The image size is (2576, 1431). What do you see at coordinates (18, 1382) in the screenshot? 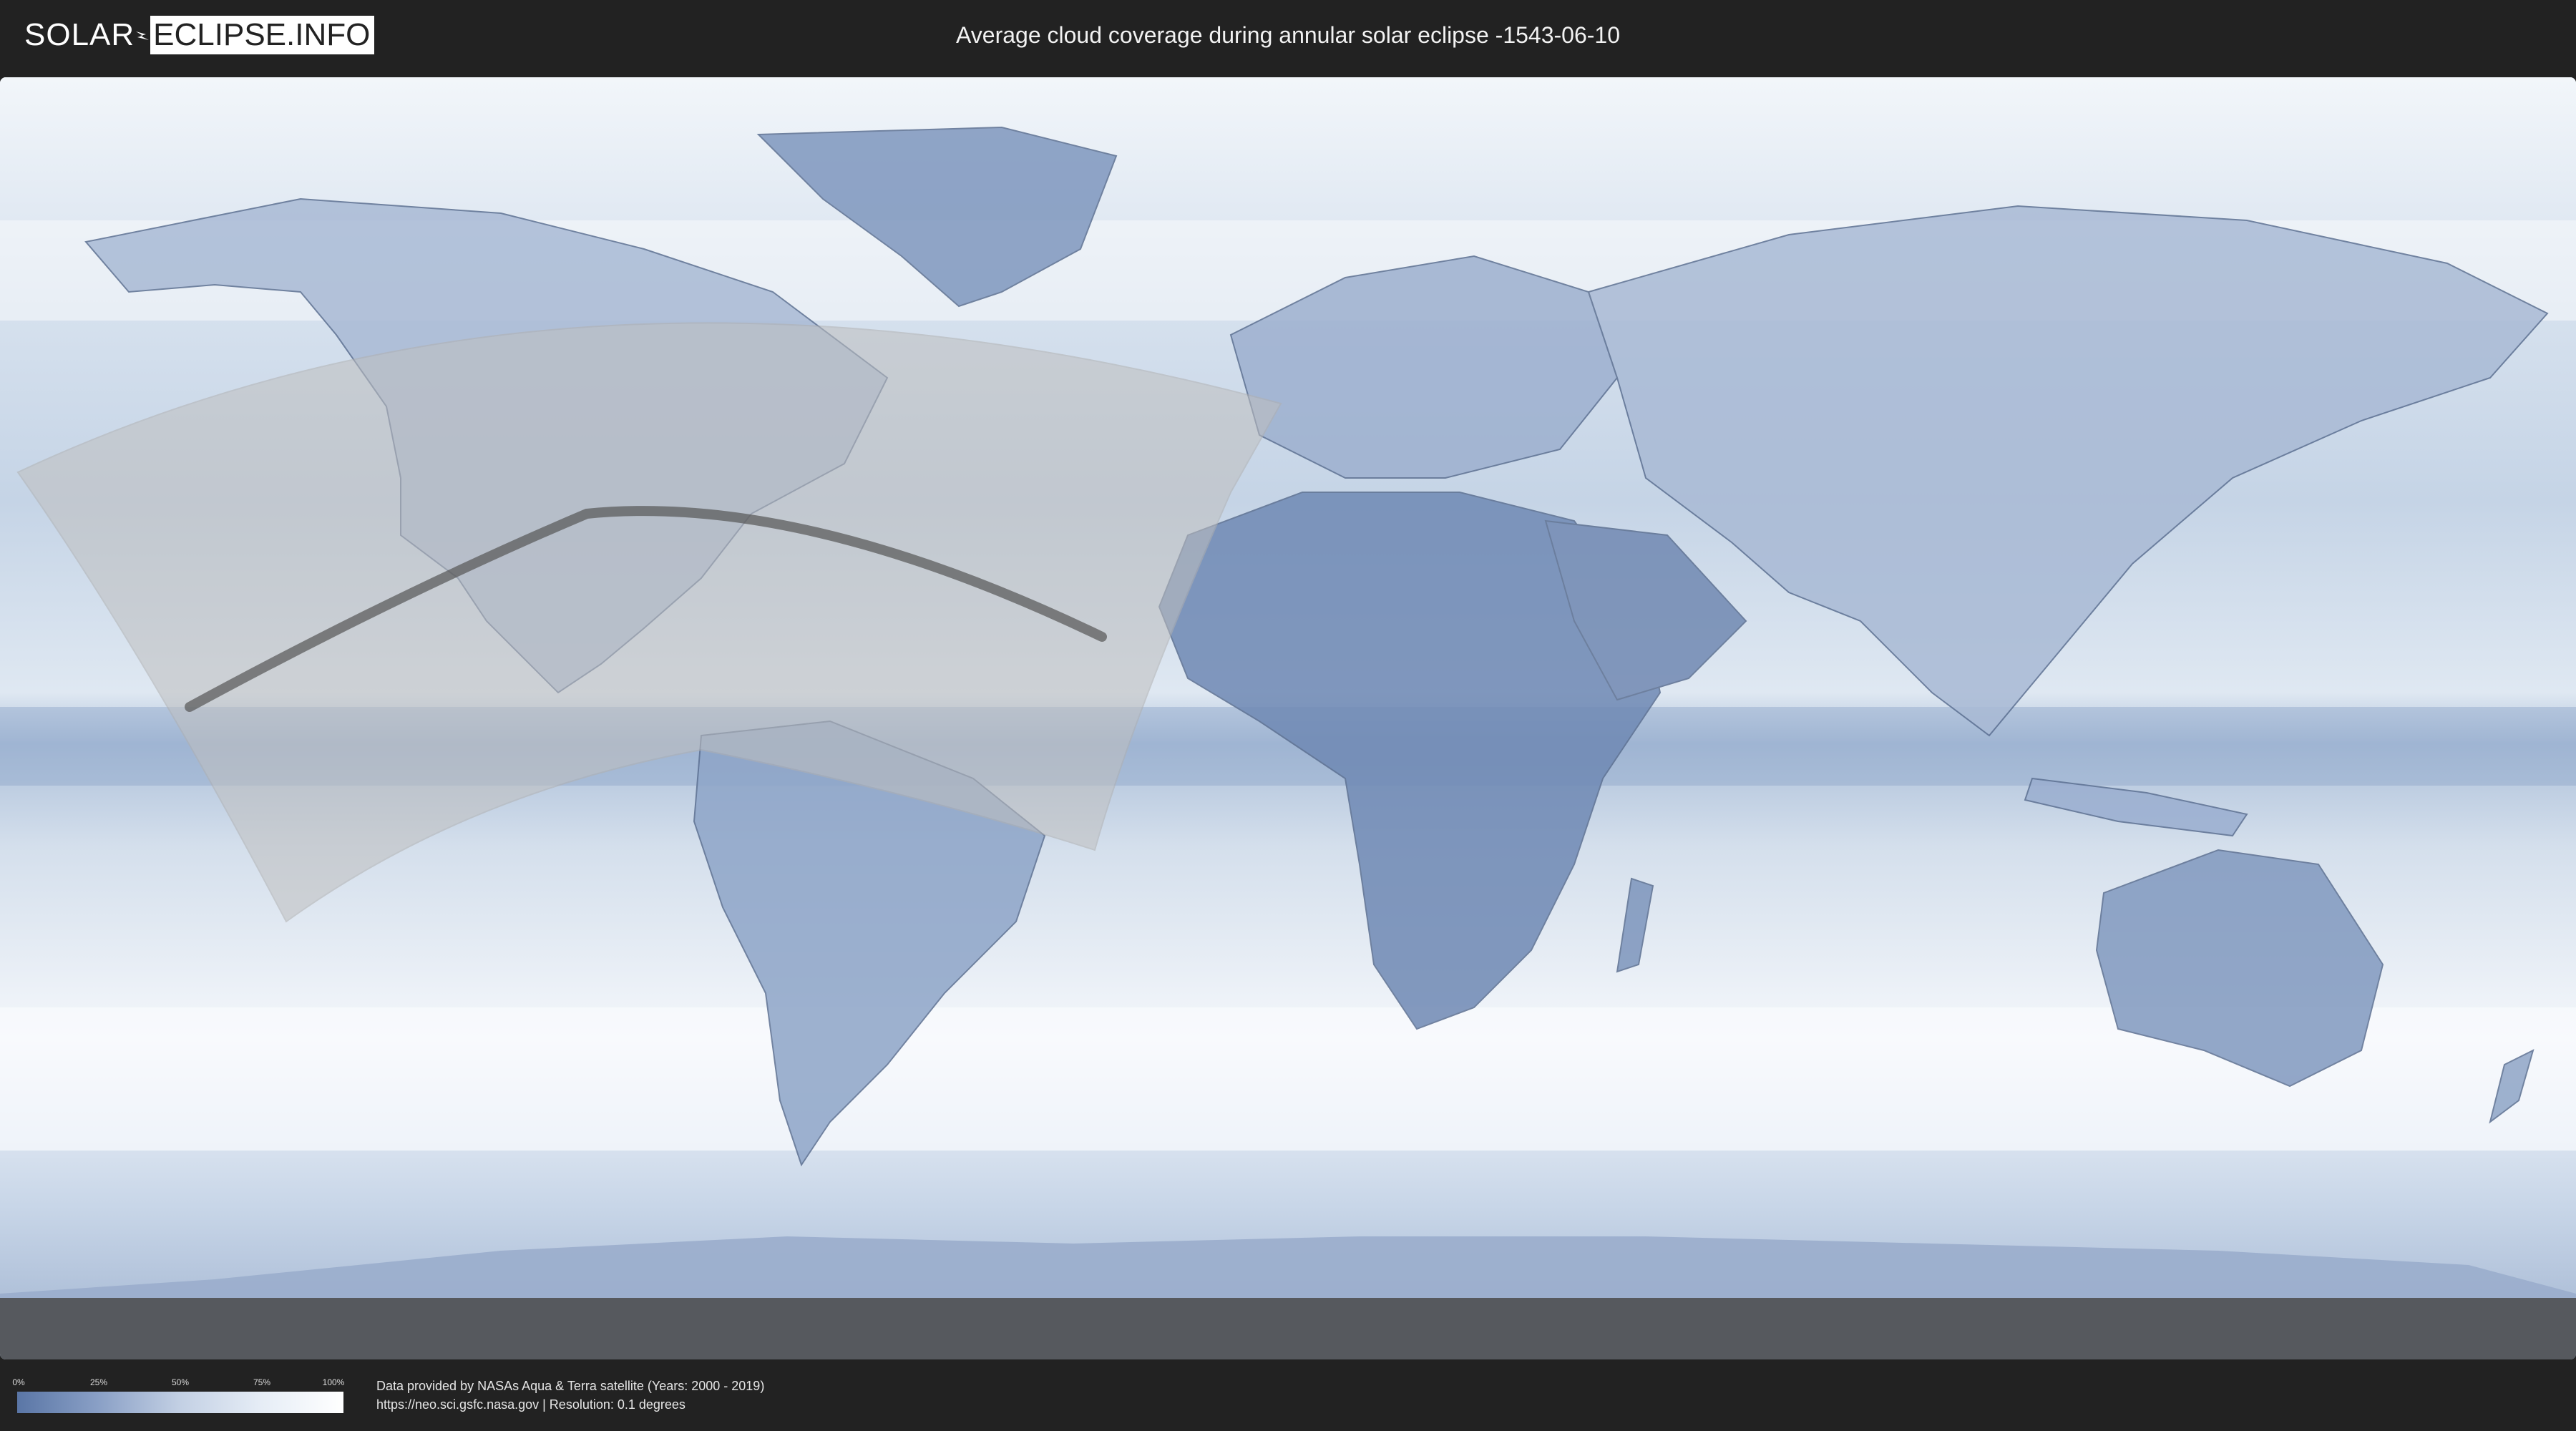
I see `legend-tick-0: 0%` at bounding box center [18, 1382].